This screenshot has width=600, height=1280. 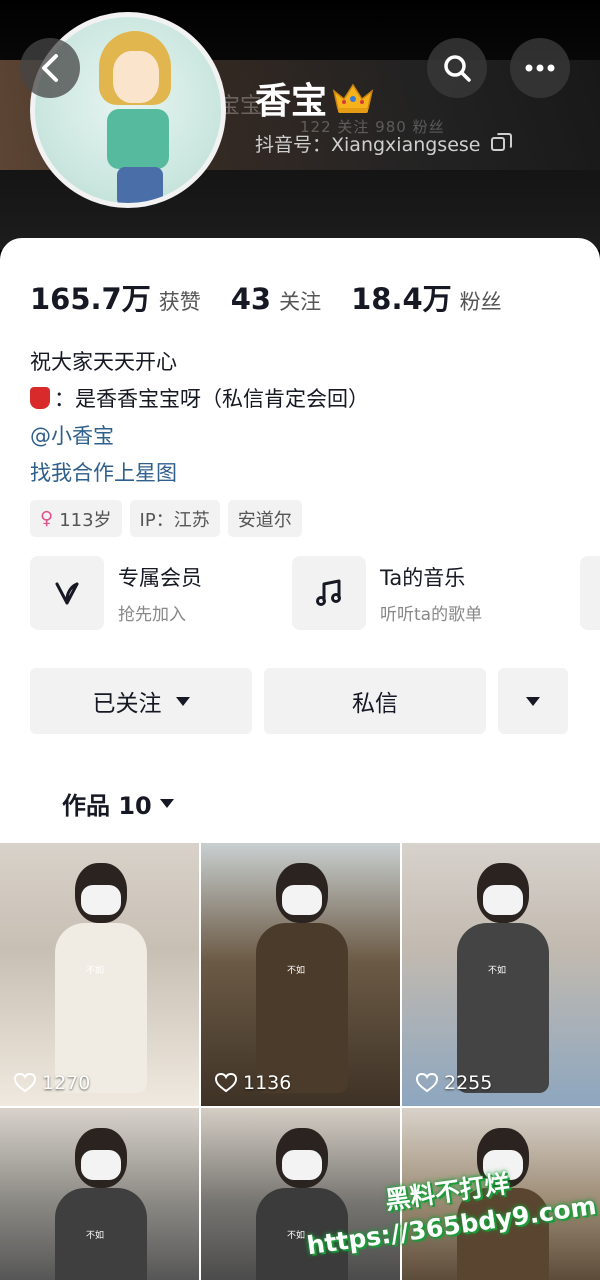 What do you see at coordinates (85, 520) in the screenshot?
I see `age-text: 113岁` at bounding box center [85, 520].